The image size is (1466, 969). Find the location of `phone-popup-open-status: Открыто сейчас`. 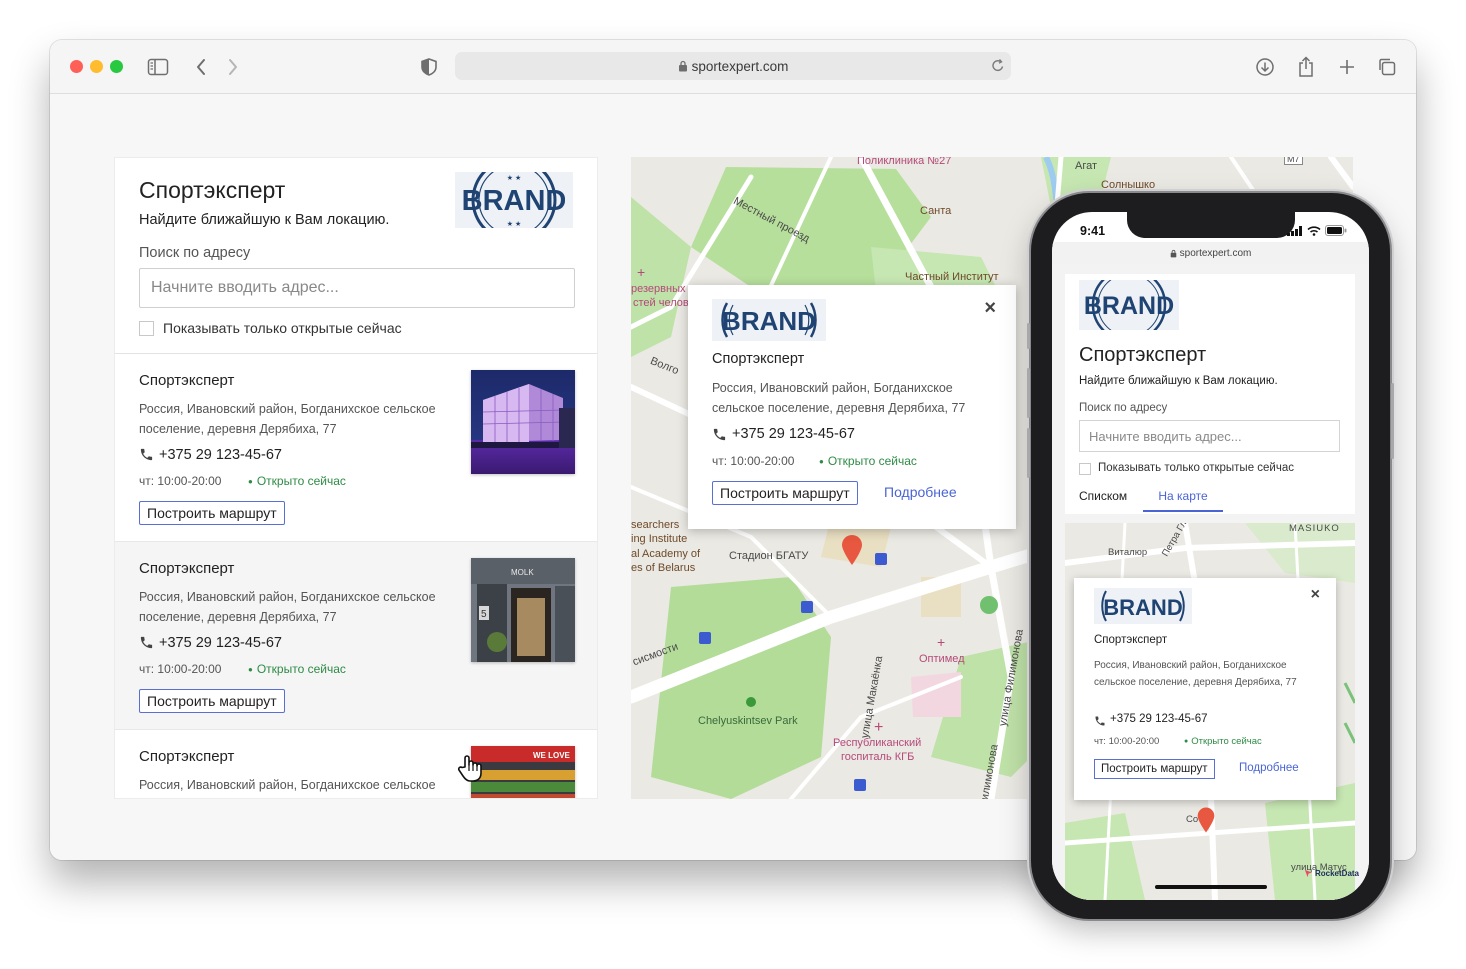

phone-popup-open-status: Открыто сейчас is located at coordinates (1223, 741).